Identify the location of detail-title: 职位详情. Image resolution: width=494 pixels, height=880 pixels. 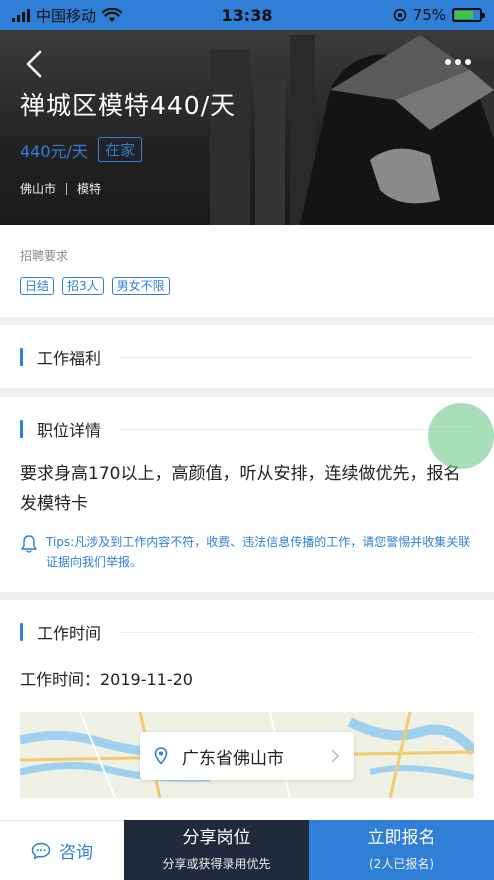
(69, 430).